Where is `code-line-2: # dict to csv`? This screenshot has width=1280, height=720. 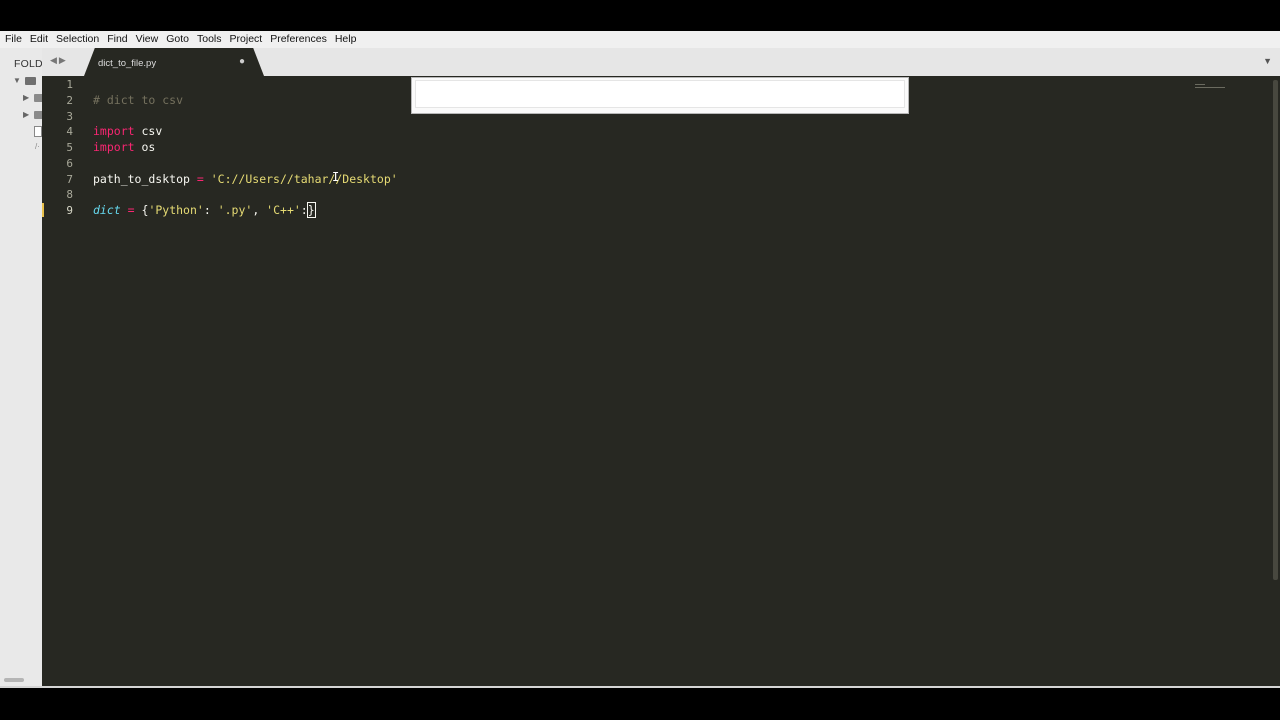 code-line-2: # dict to csv is located at coordinates (138, 100).